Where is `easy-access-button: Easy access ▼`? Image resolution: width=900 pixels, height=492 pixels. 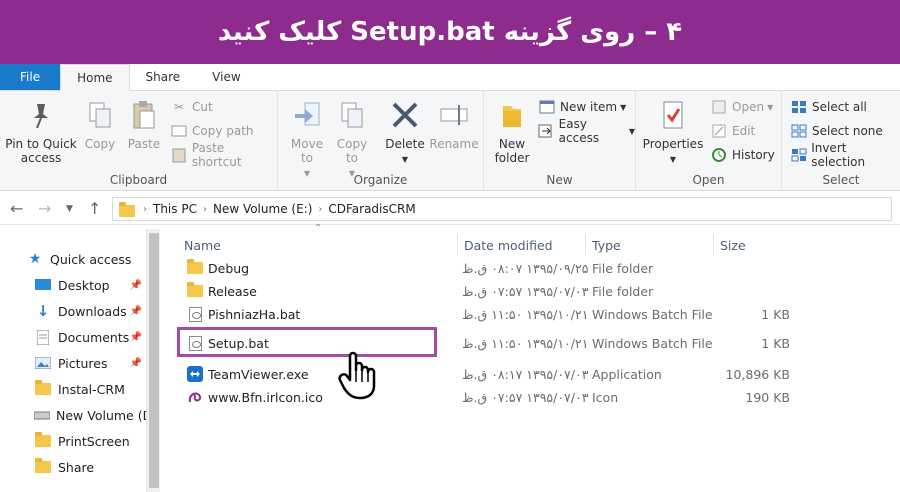
easy-access-button: Easy access ▼ is located at coordinates (586, 131).